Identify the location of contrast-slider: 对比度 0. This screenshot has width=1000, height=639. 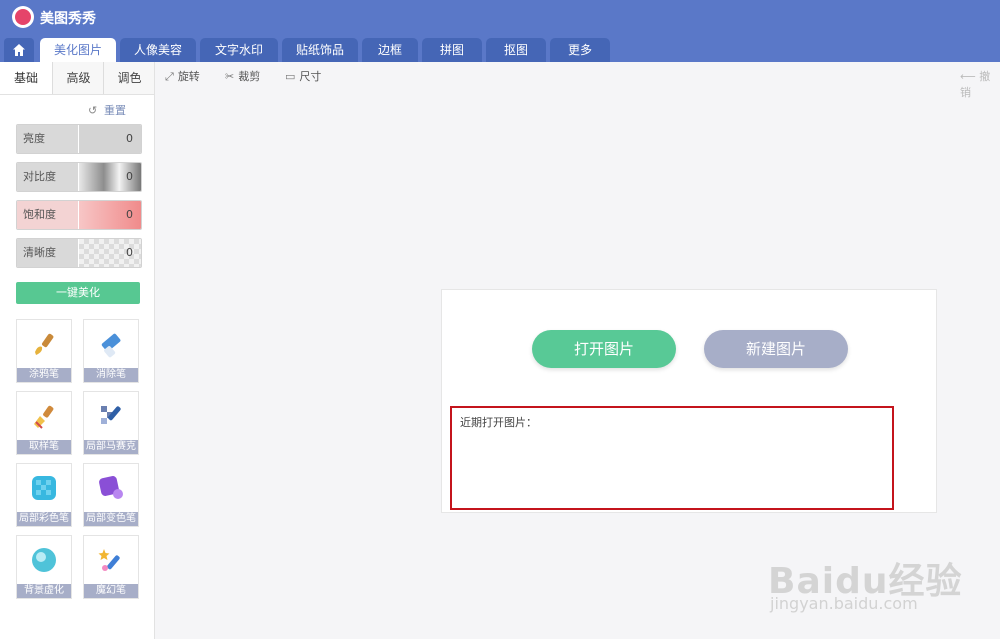
(79, 177).